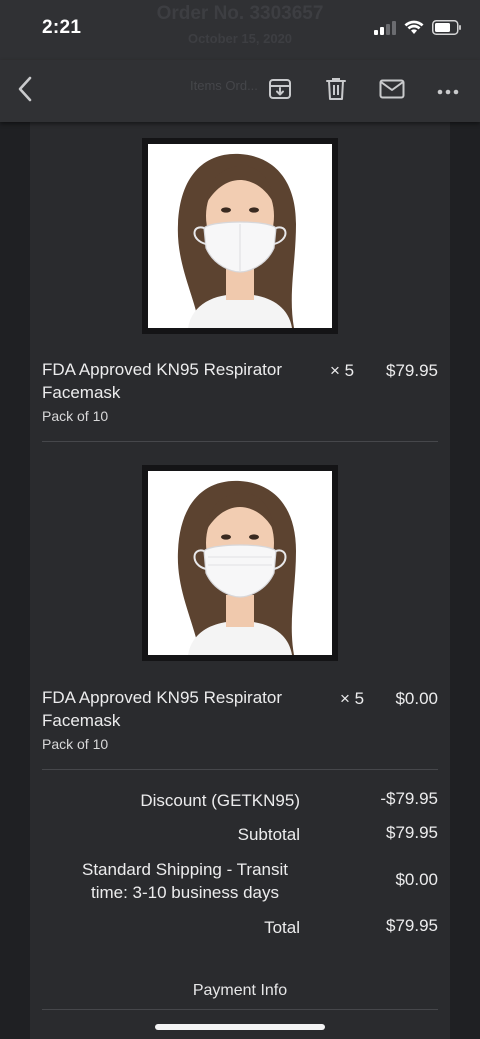  I want to click on back-chevron-icon, so click(25, 91).